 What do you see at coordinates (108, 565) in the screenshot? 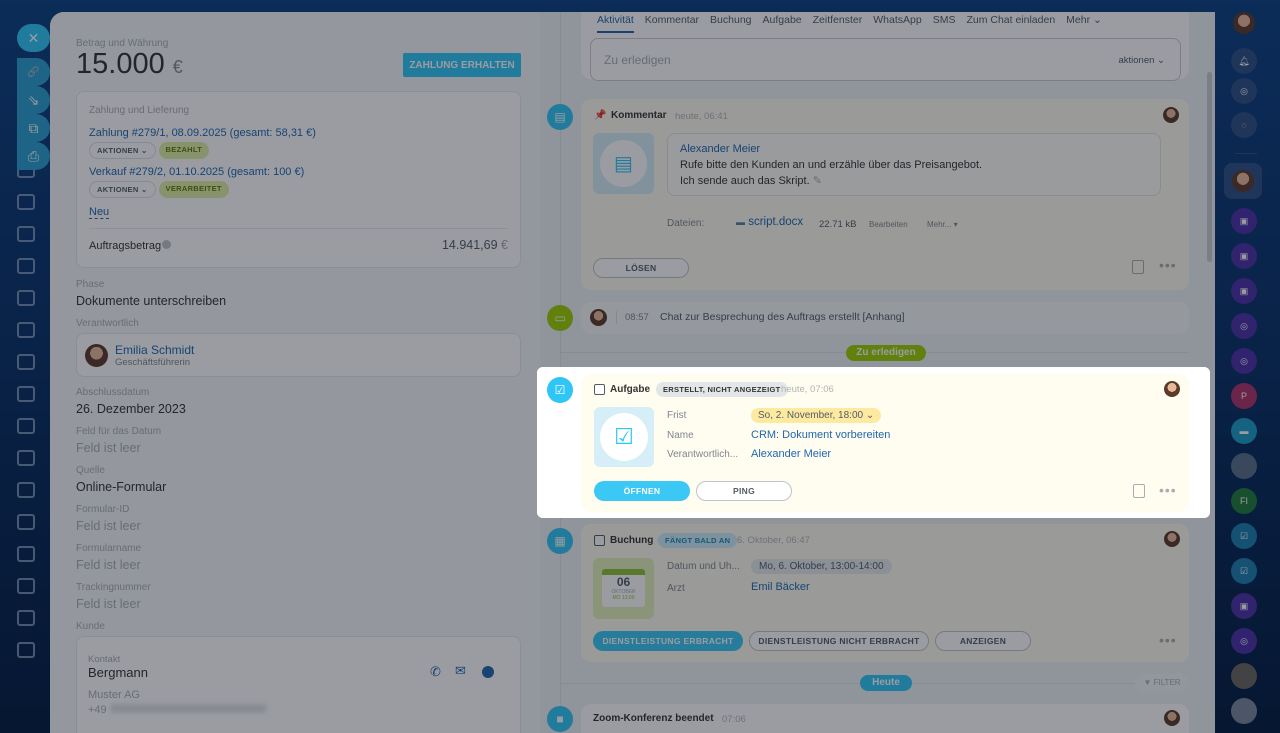
I see `form-name-value: Feld ist leer` at bounding box center [108, 565].